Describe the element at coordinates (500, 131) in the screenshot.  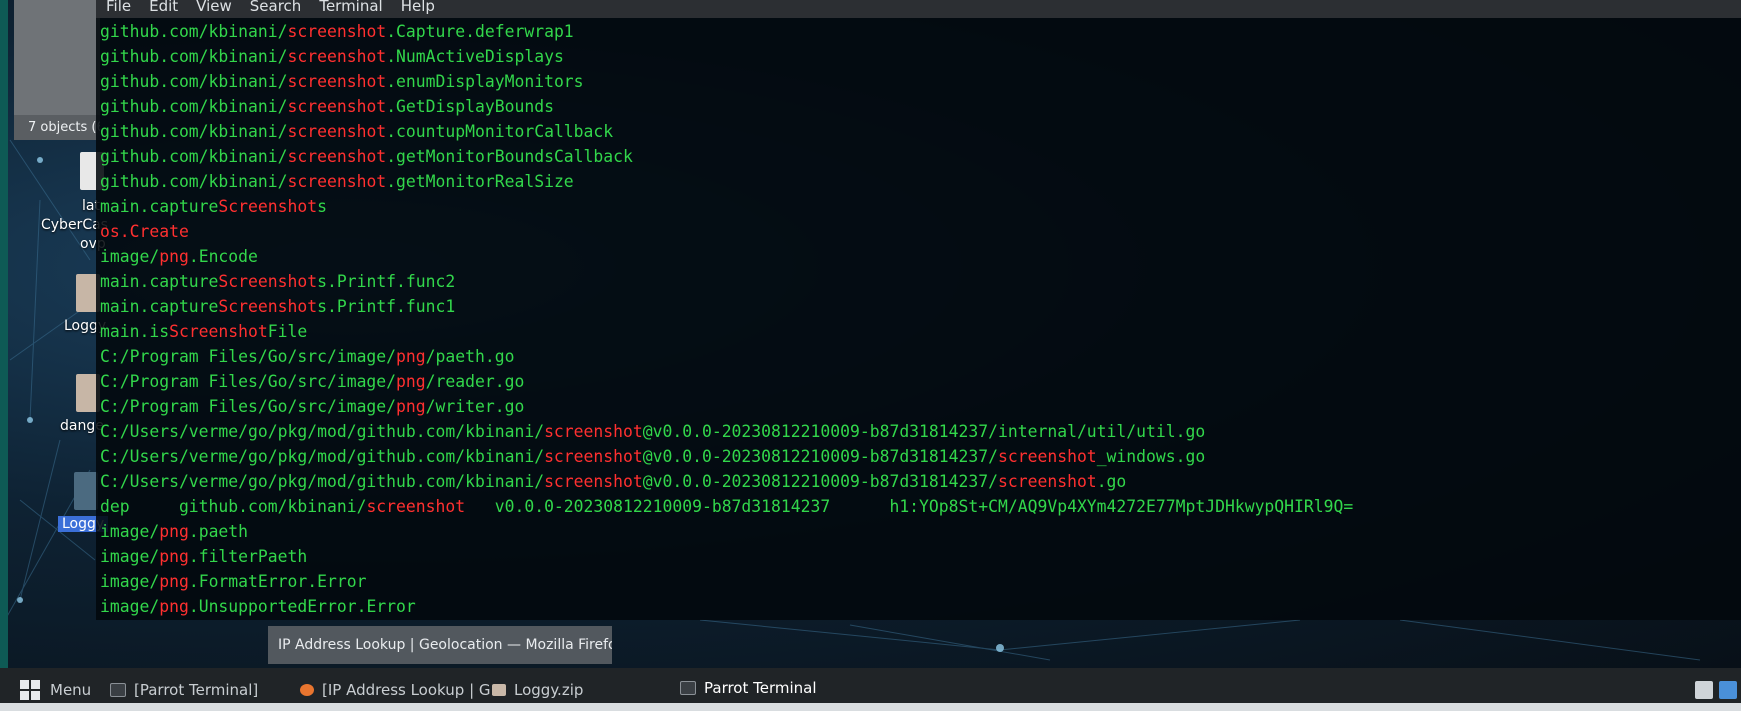
I see `terminal-text: .countupMonitorCallback` at that location.